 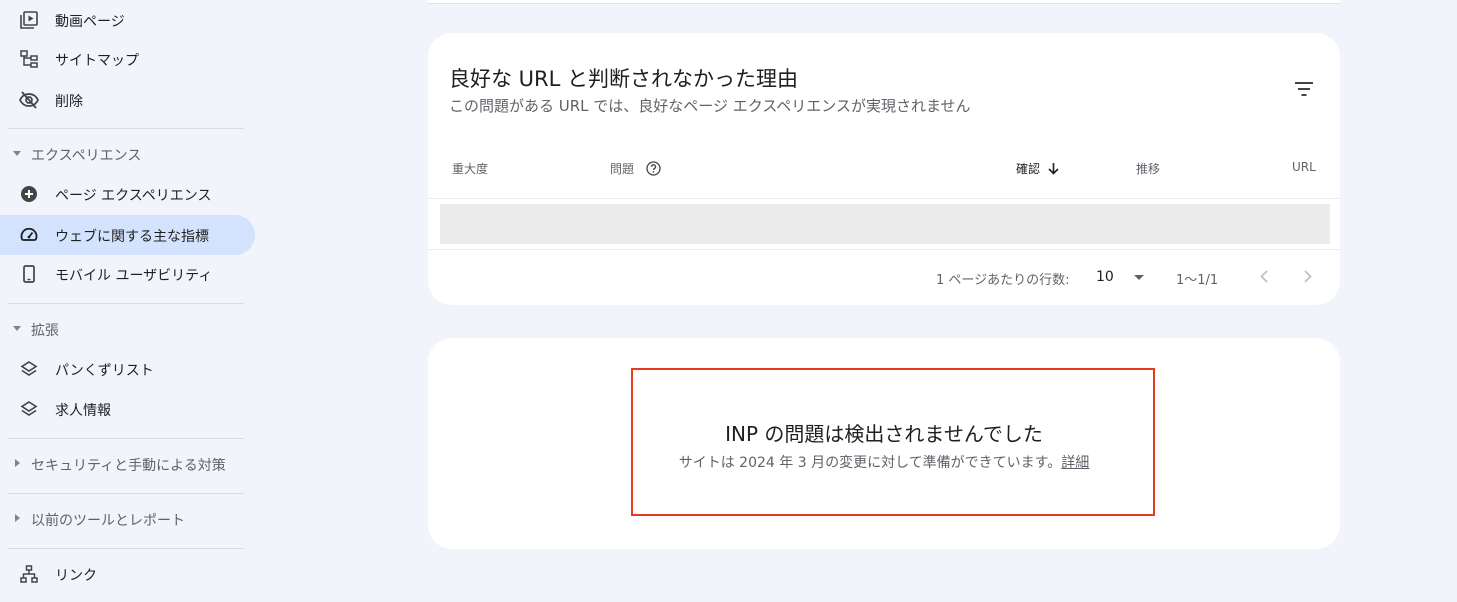 I want to click on eye-off-icon, so click(x=29, y=100).